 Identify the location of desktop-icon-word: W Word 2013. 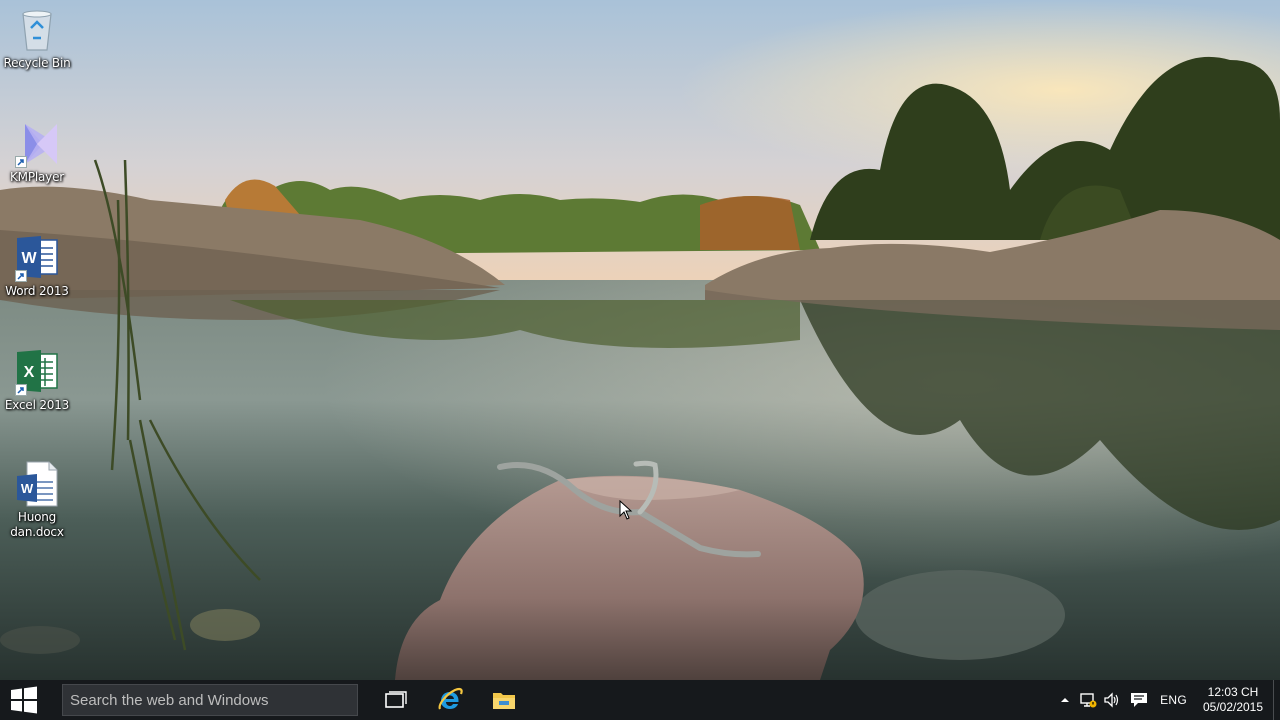
(37, 266).